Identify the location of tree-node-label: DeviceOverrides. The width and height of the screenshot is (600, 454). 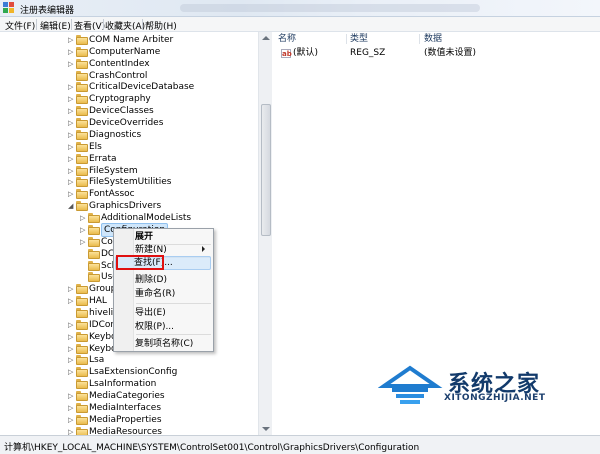
(126, 123).